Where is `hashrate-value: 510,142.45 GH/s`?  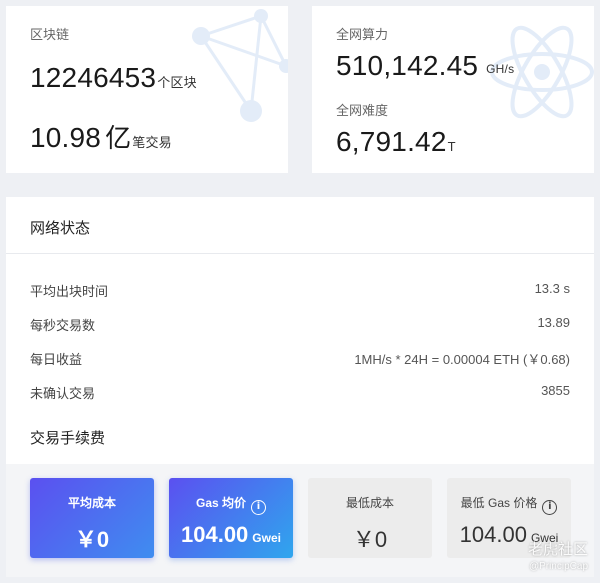 hashrate-value: 510,142.45 GH/s is located at coordinates (425, 66).